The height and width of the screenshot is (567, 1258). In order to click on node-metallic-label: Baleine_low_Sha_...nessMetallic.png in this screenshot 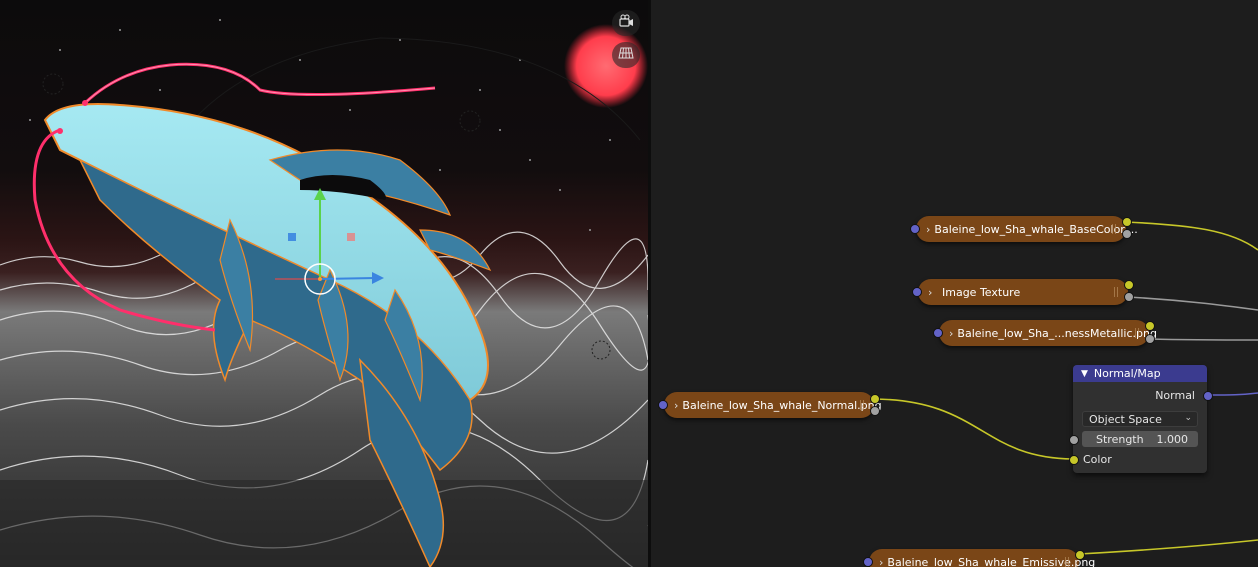, I will do `click(1057, 333)`.